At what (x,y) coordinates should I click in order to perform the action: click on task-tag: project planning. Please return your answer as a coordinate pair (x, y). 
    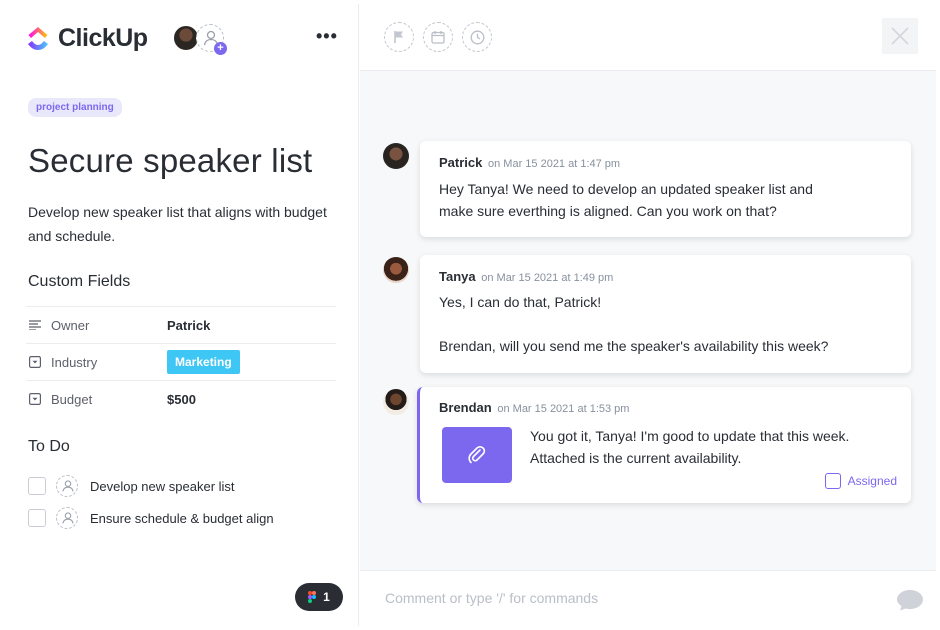
    Looking at the image, I should click on (75, 107).